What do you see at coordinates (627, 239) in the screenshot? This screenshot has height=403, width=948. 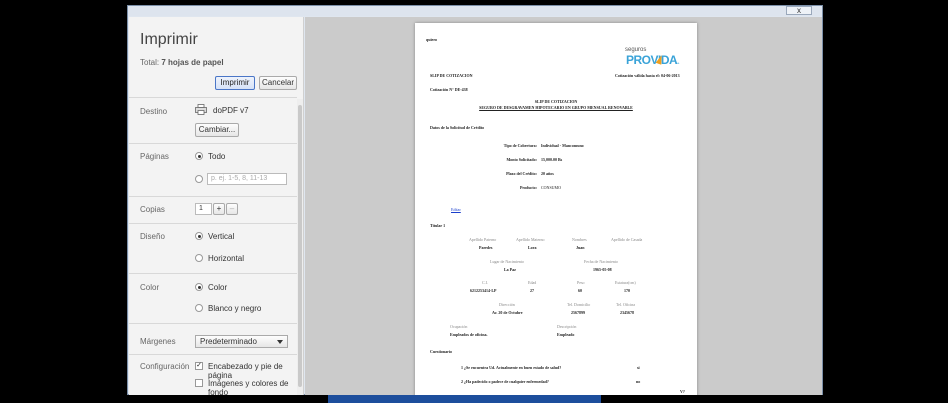 I see `doc-h-casada: Apellido de Casada` at bounding box center [627, 239].